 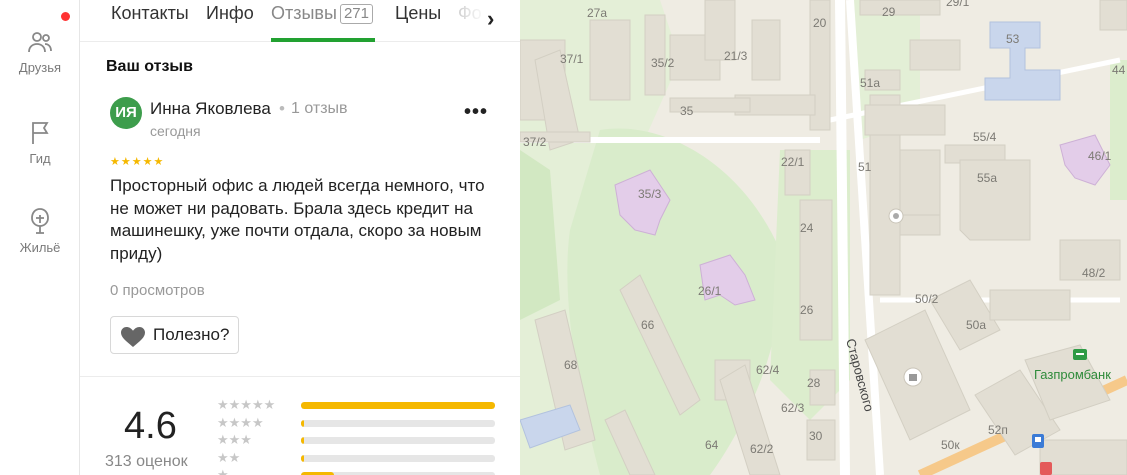 What do you see at coordinates (712, 445) in the screenshot?
I see `building-label: 64` at bounding box center [712, 445].